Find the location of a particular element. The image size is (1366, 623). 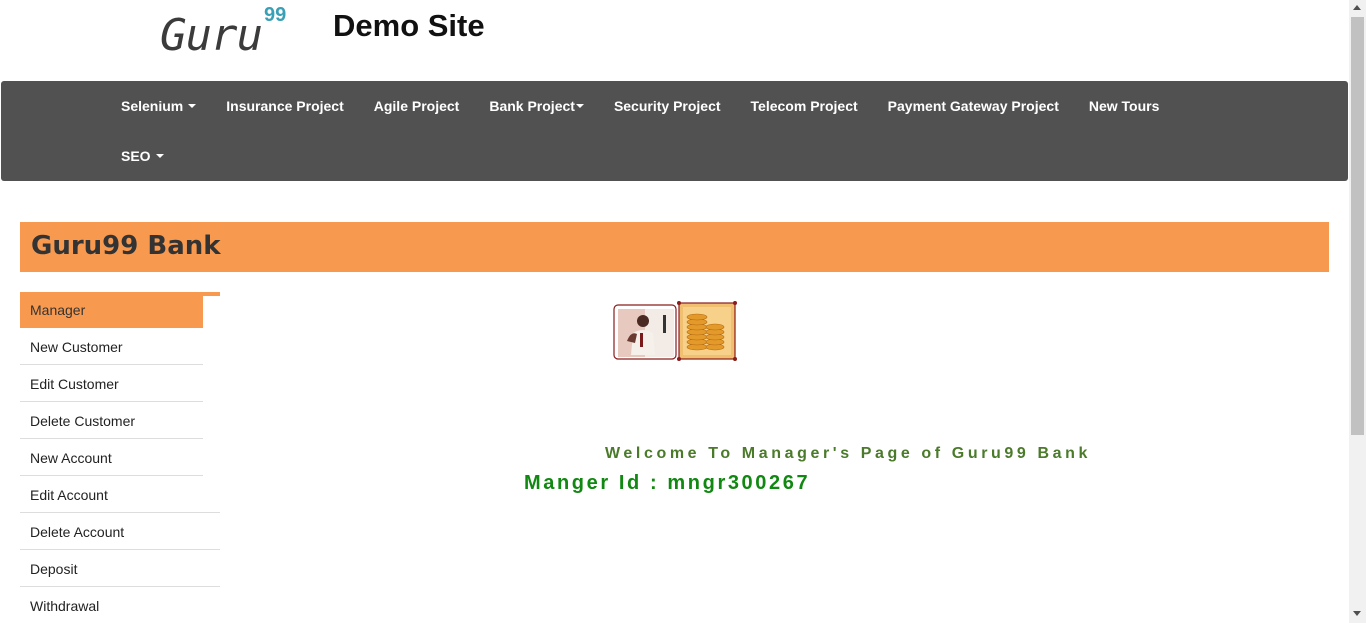

nav-bank-project: Bank Project is located at coordinates (536, 106).